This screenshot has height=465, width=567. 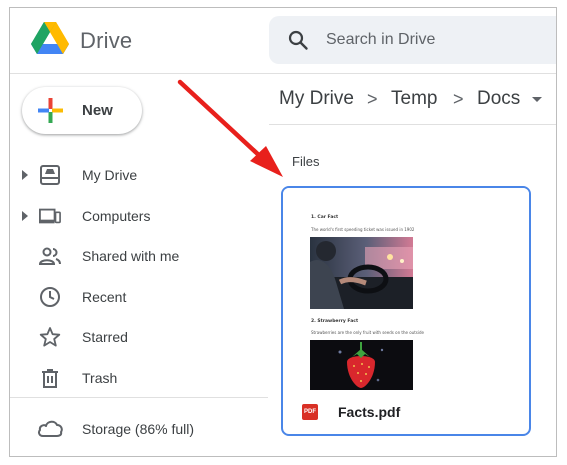 I want to click on search-bar: Search in Drive, so click(x=412, y=40).